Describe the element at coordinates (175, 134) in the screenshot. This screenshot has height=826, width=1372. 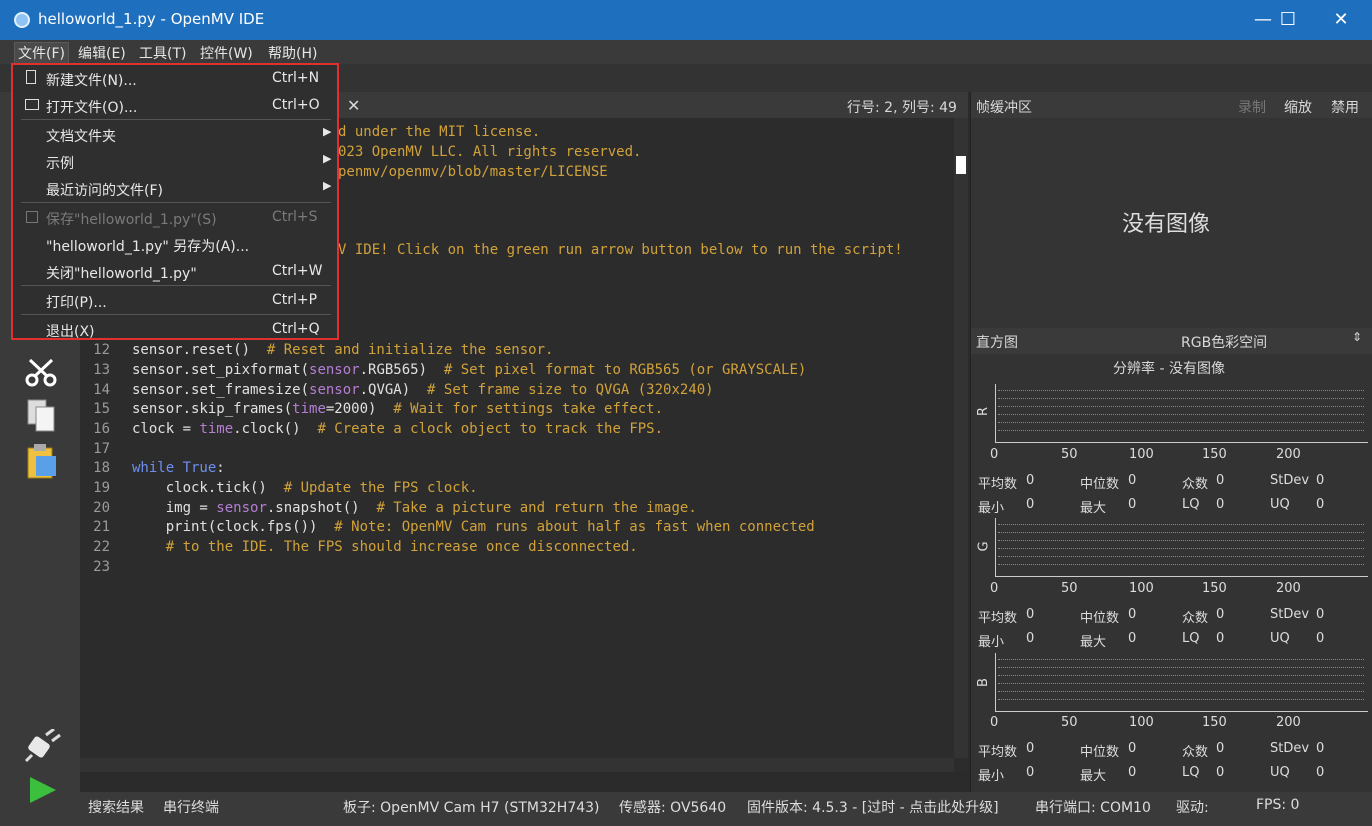
I see `menu-item-documents-folder: 文档文件夹 ▶` at that location.